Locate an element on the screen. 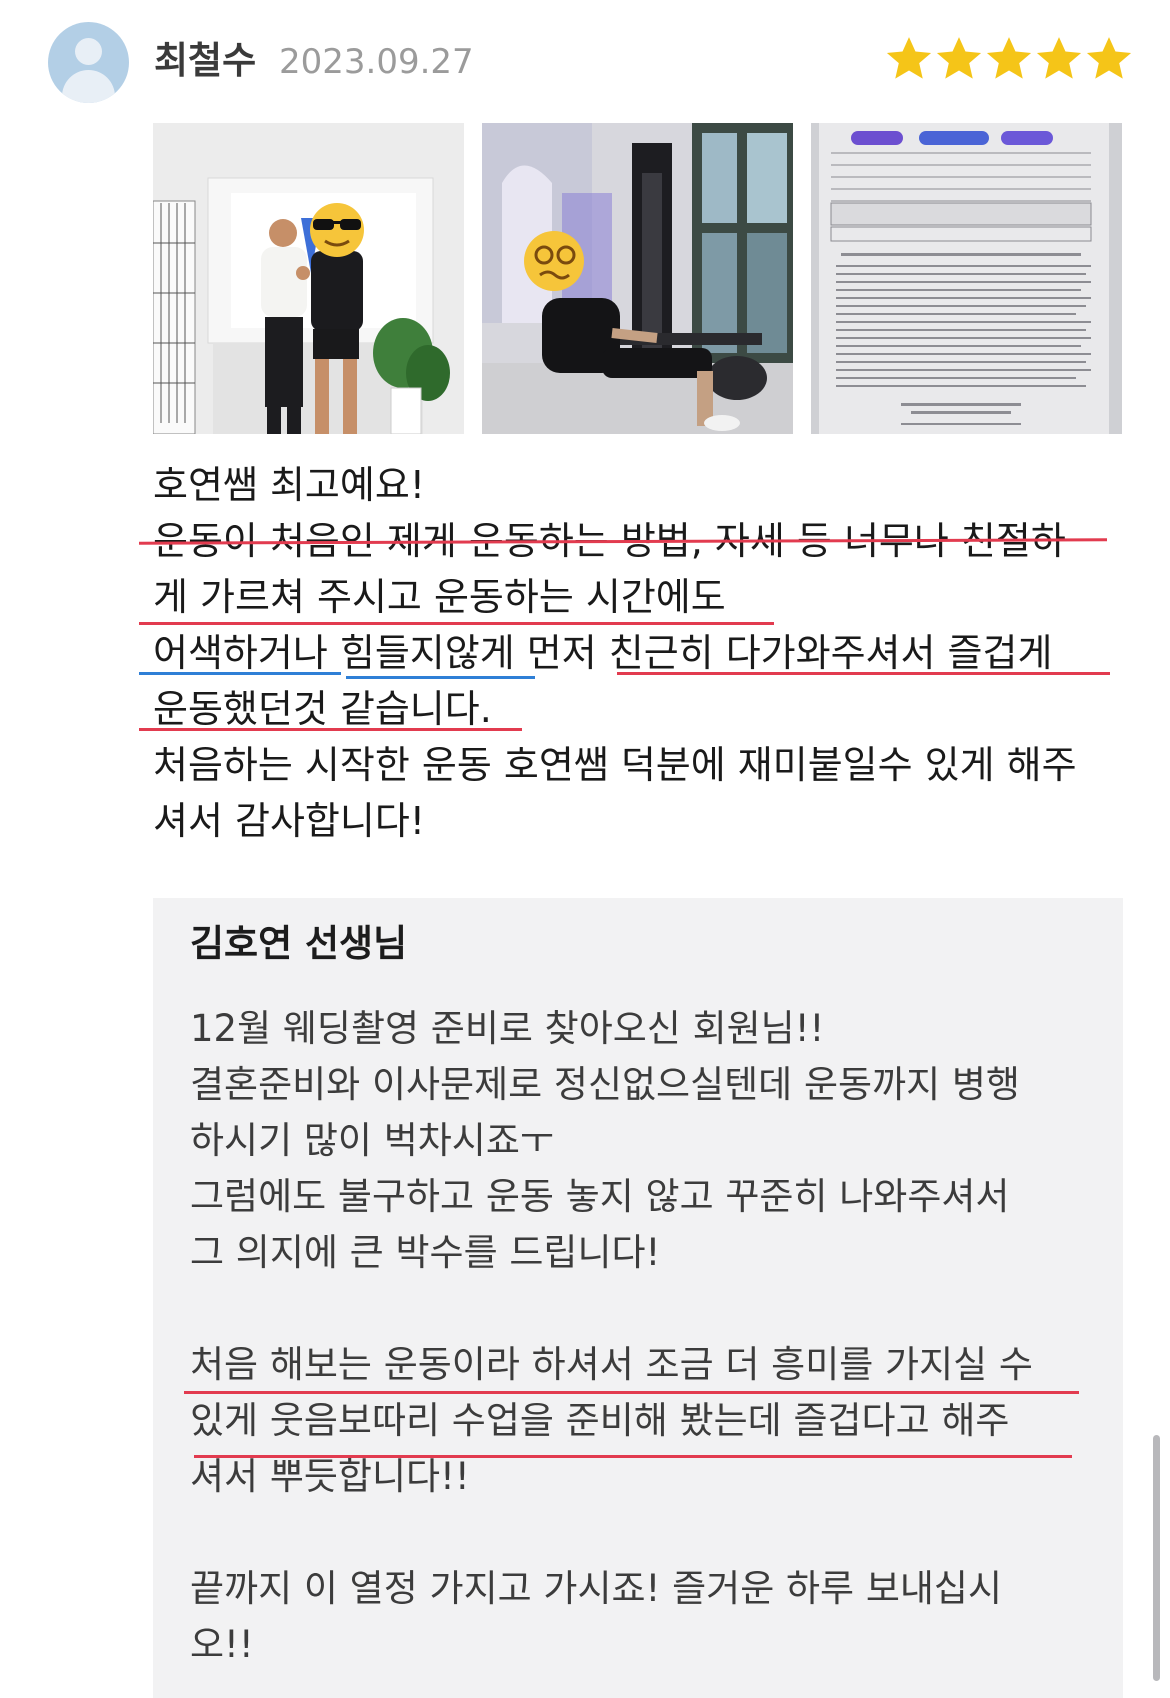  review-photo-document is located at coordinates (966, 278).